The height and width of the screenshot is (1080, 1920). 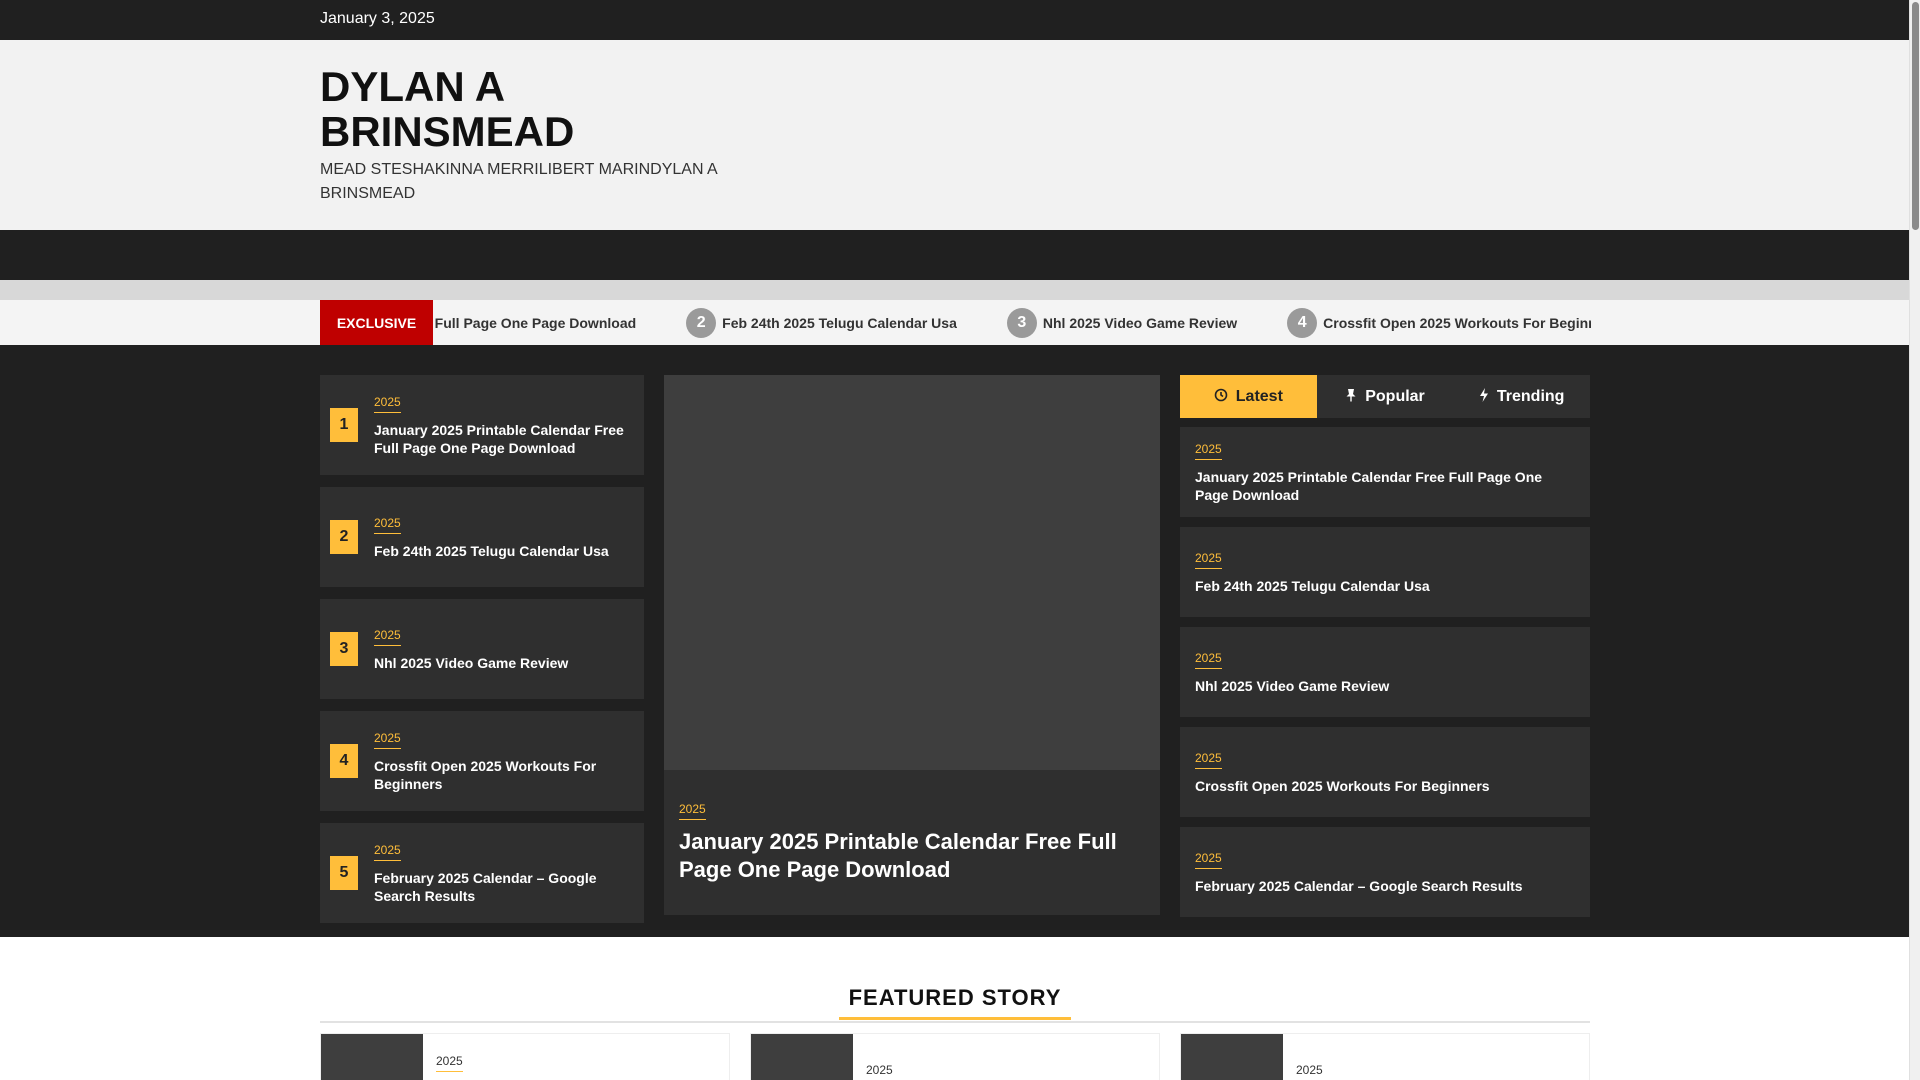 I want to click on ticker-item: 2 Feb 24th 2025 Telugu Calendar Usa, so click(x=821, y=322).